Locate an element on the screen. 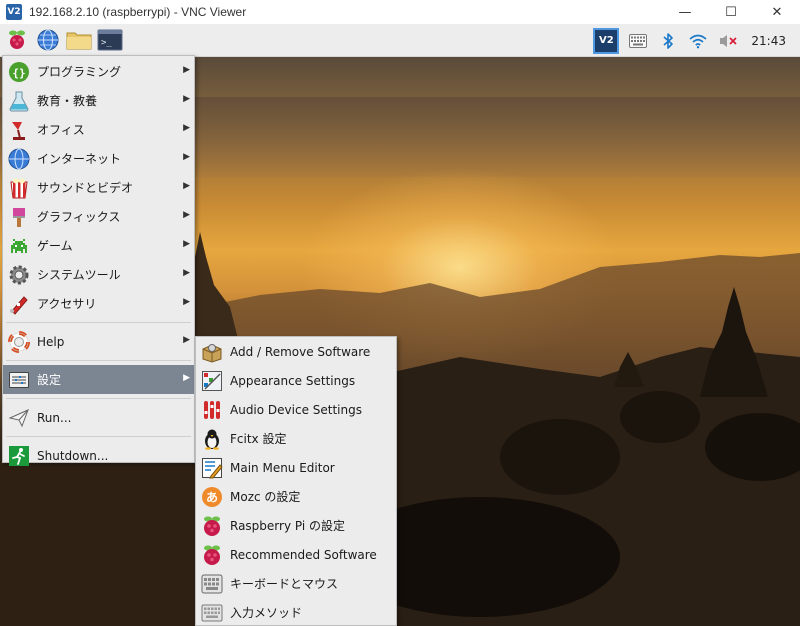  close-button: ✕ is located at coordinates (777, 12).